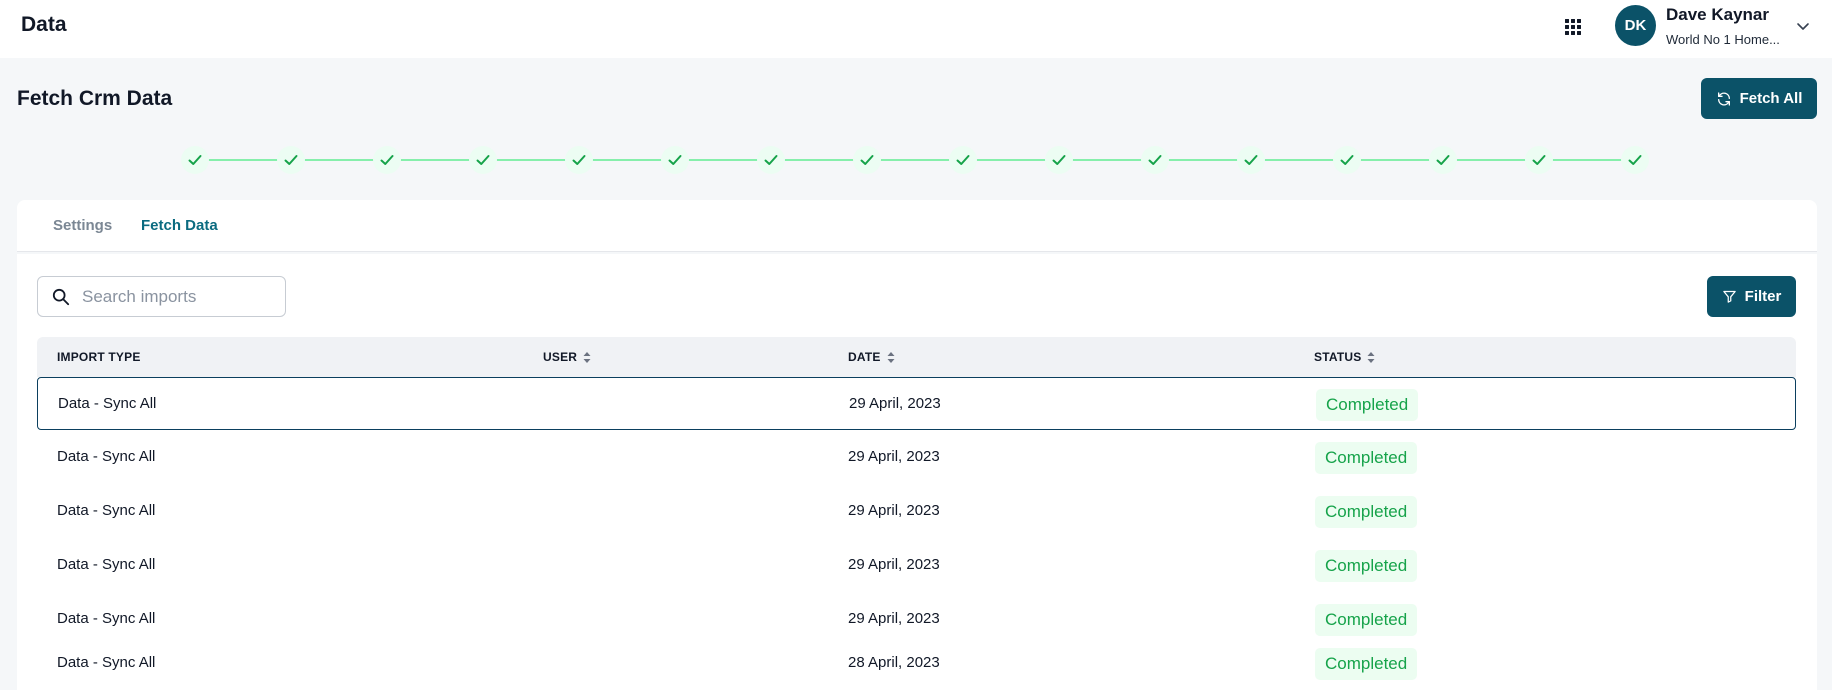  What do you see at coordinates (1723, 98) in the screenshot?
I see `refresh-icon` at bounding box center [1723, 98].